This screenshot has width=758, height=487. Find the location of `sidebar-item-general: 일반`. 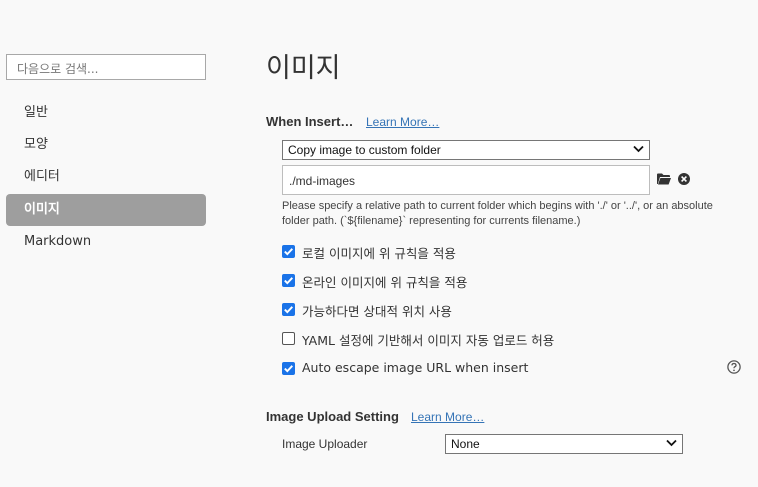

sidebar-item-general: 일반 is located at coordinates (106, 113).